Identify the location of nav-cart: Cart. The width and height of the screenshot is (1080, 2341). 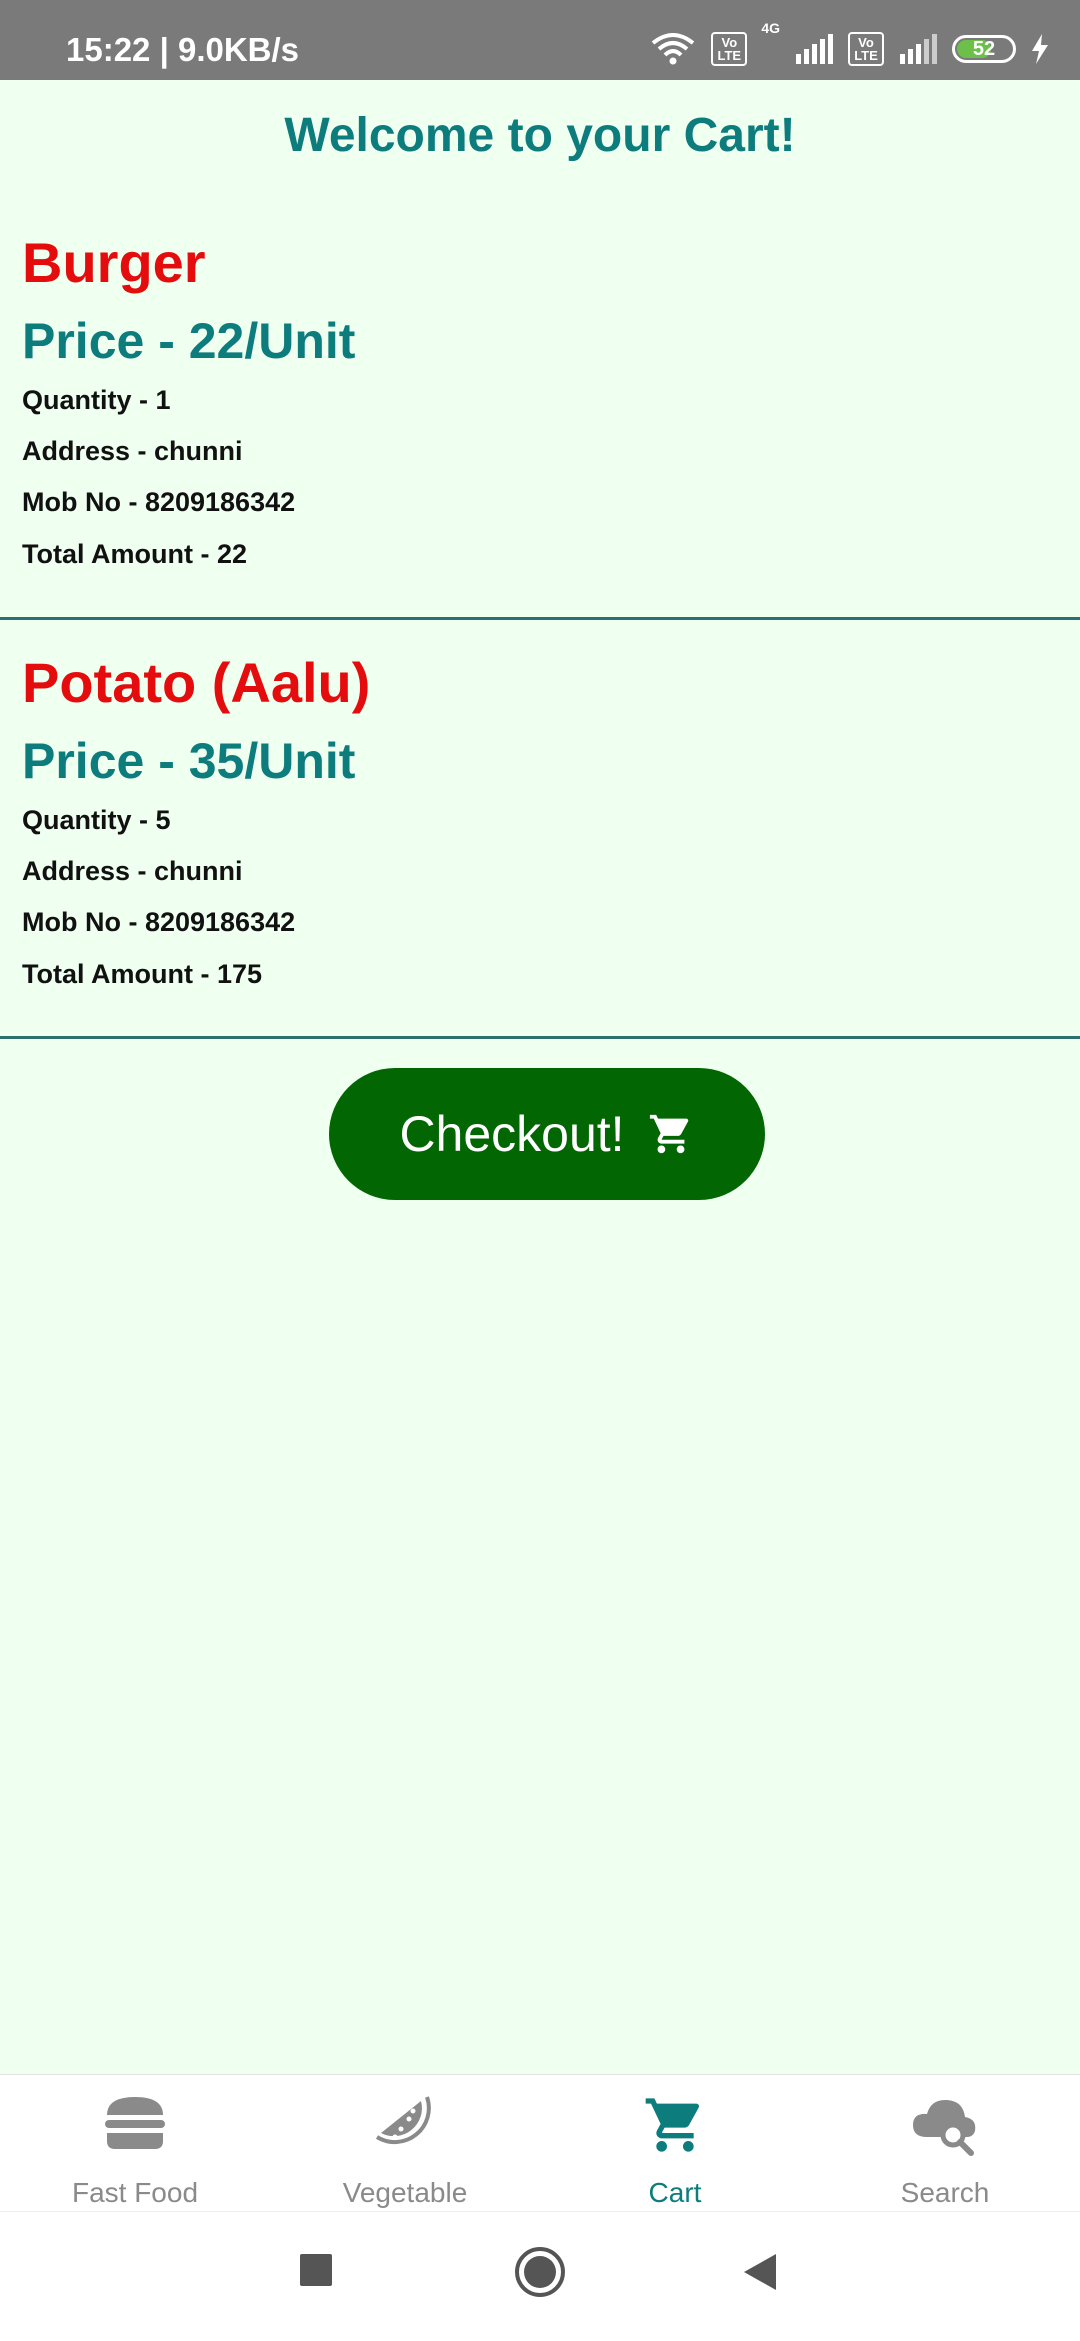
(675, 2143).